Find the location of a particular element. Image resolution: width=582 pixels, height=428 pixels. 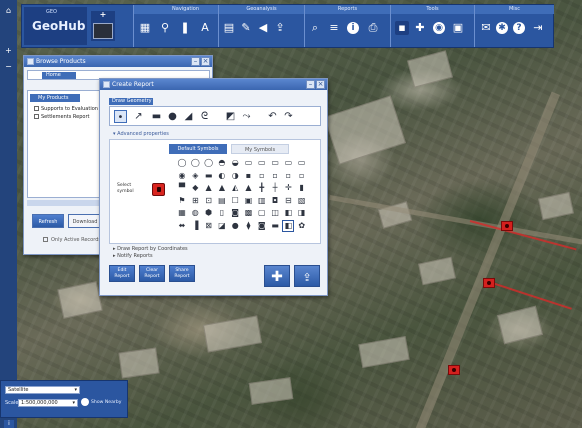

speaker-icon: ◀ is located at coordinates (263, 28).